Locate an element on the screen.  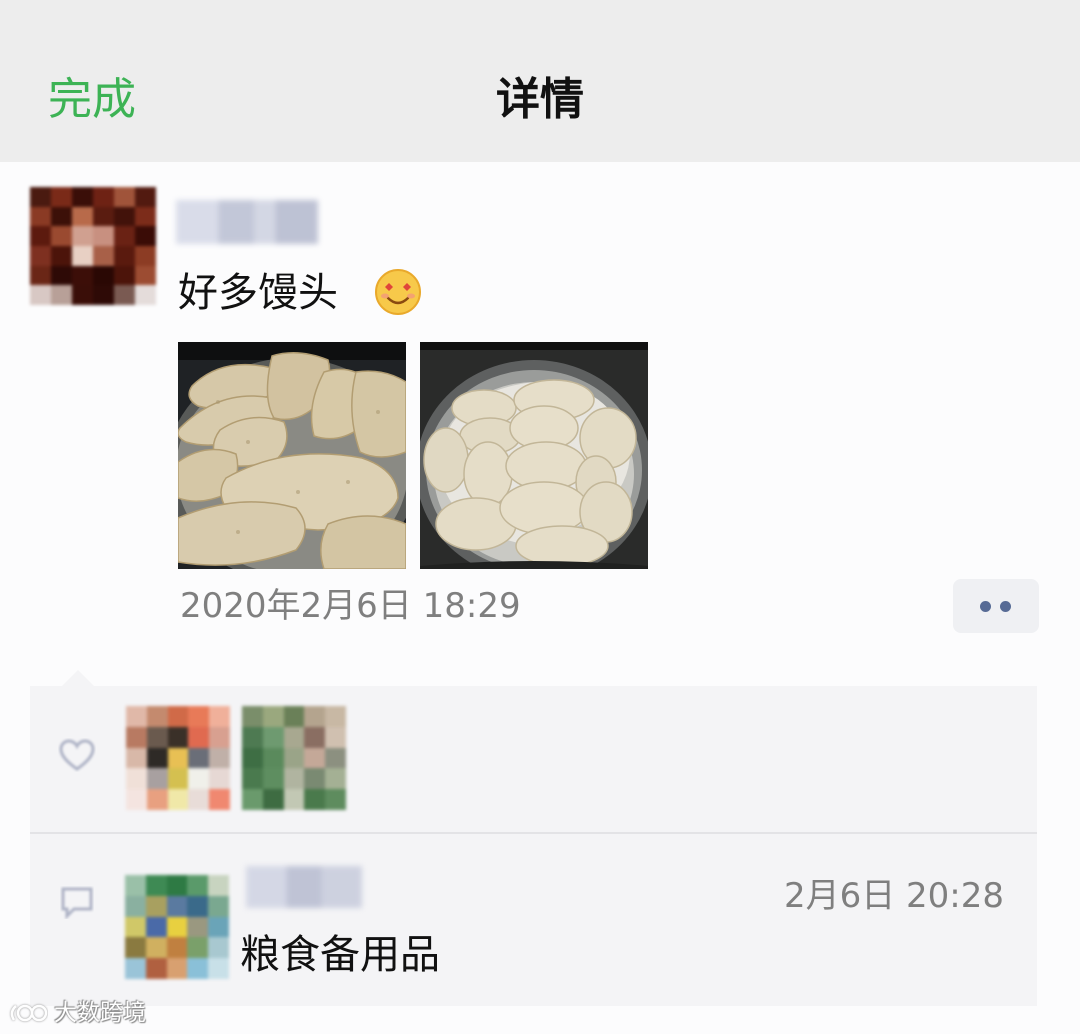
poster-name-blurred is located at coordinates (247, 222).